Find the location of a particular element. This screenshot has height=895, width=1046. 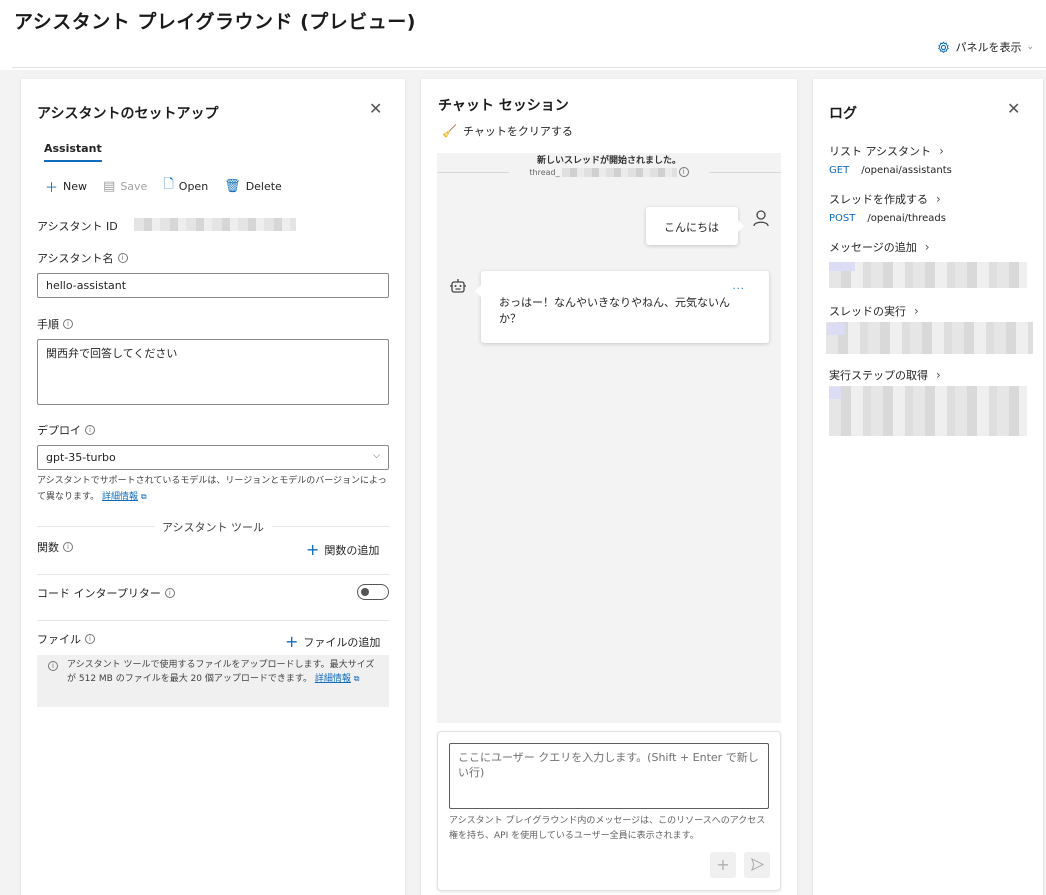

thread-id-redacted is located at coordinates (619, 172).